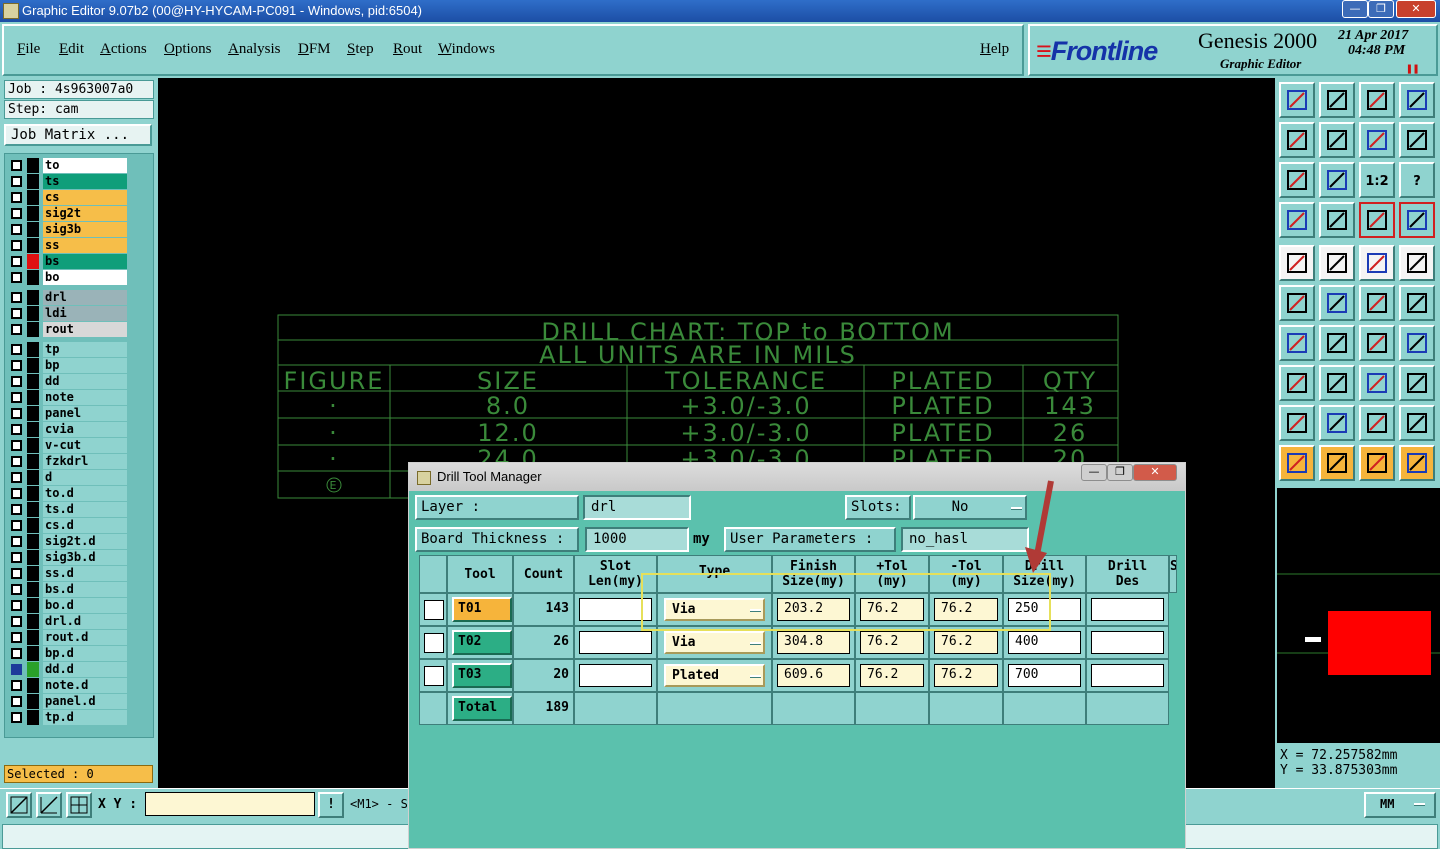 This screenshot has width=1440, height=849. I want to click on layer-row: sig2t.d, so click(68, 541).